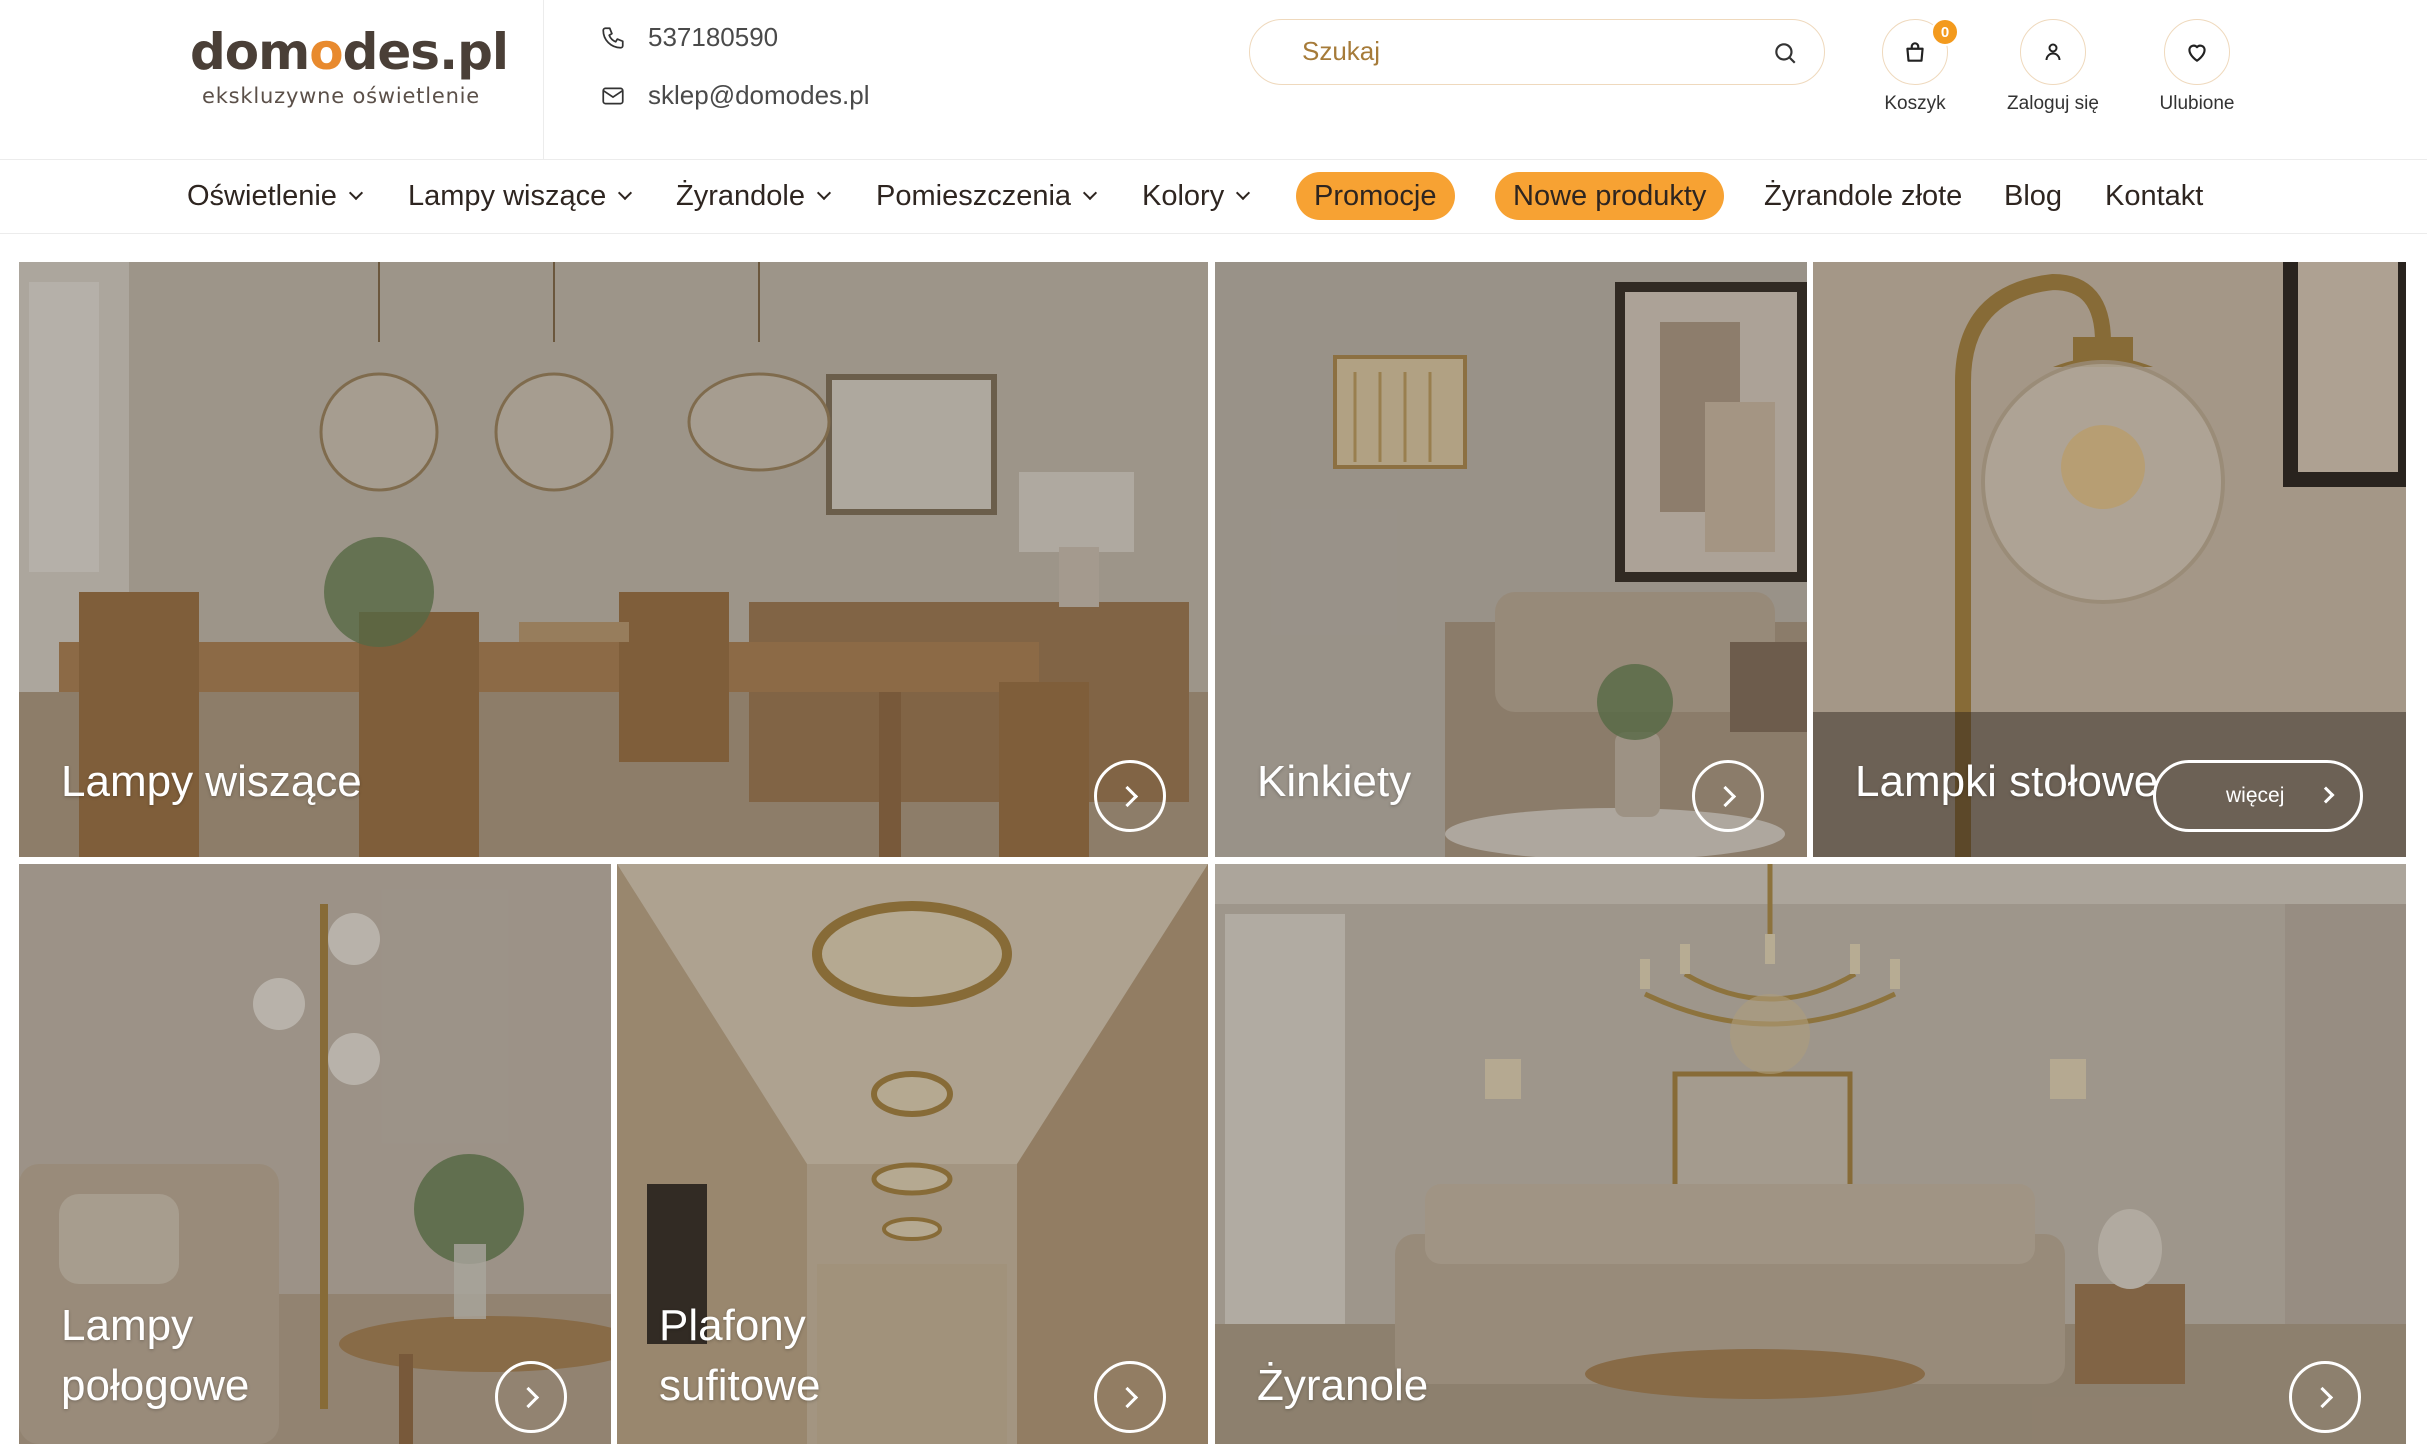 This screenshot has width=2427, height=1444. Describe the element at coordinates (543, 80) in the screenshot. I see `header-divider` at that location.